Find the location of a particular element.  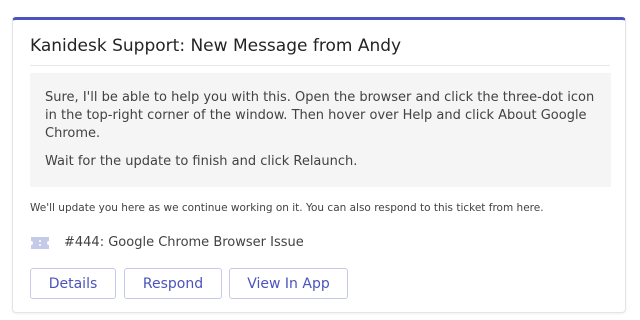

card-title: Kanidesk Support: New Message from Andy is located at coordinates (216, 46).